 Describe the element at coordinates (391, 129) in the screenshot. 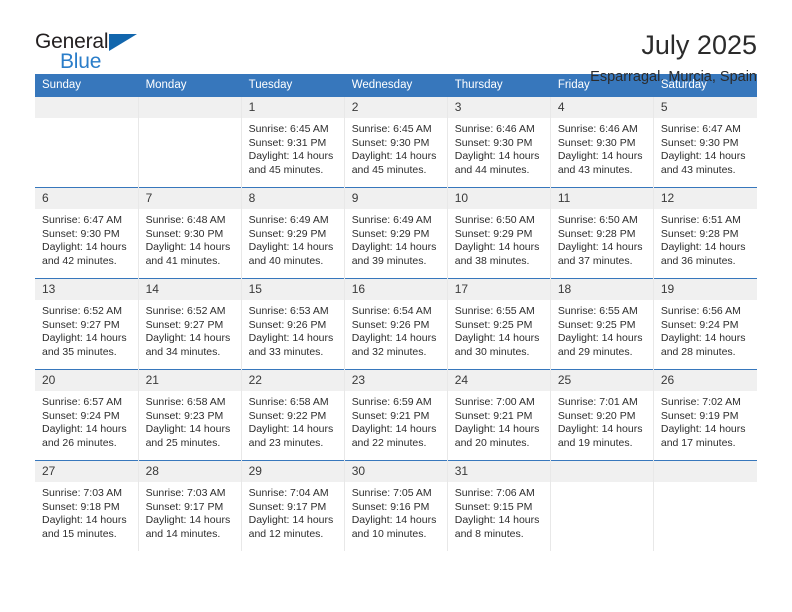

I see `sunrise-text: Sunrise: 6:45 AM` at that location.